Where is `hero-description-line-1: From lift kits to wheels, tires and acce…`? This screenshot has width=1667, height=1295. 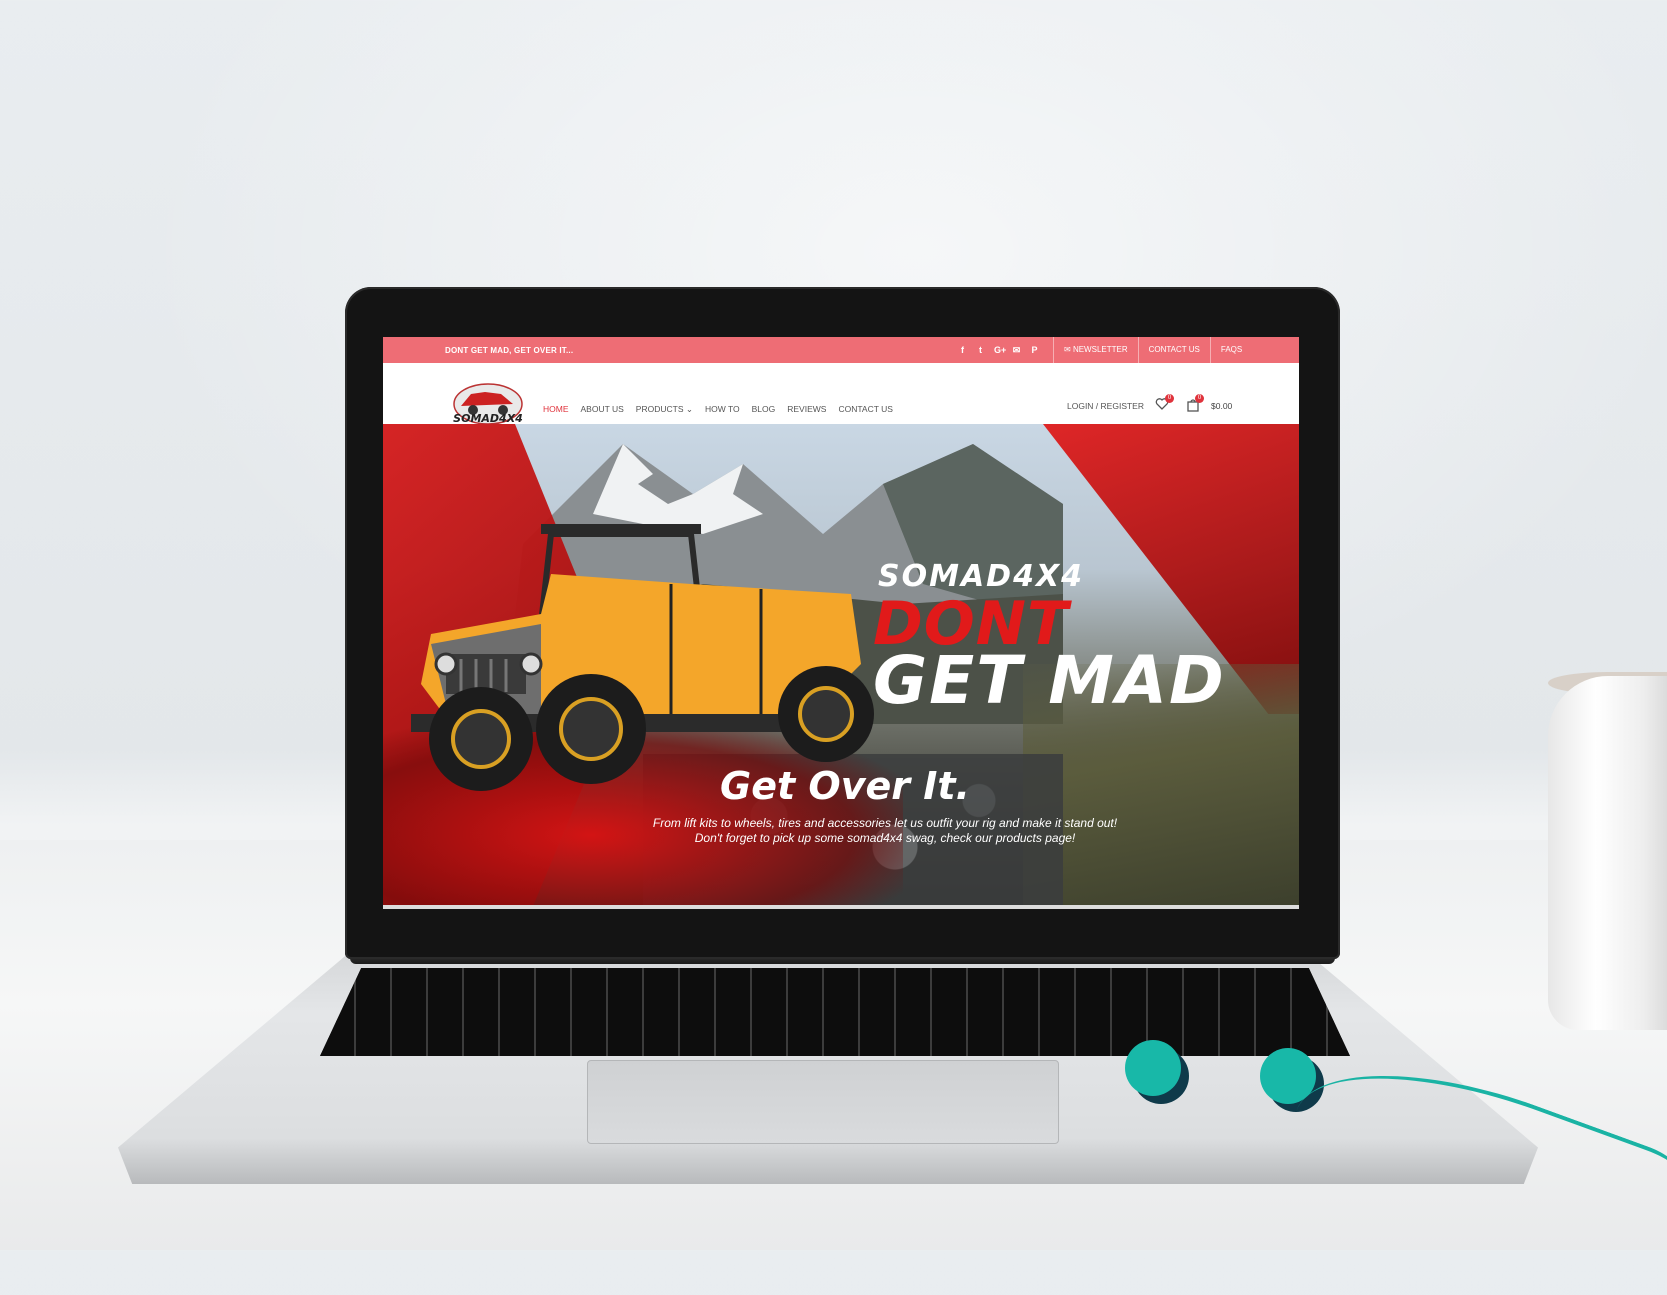
hero-description-line-1: From lift kits to wheels, tires and acce… is located at coordinates (885, 823).